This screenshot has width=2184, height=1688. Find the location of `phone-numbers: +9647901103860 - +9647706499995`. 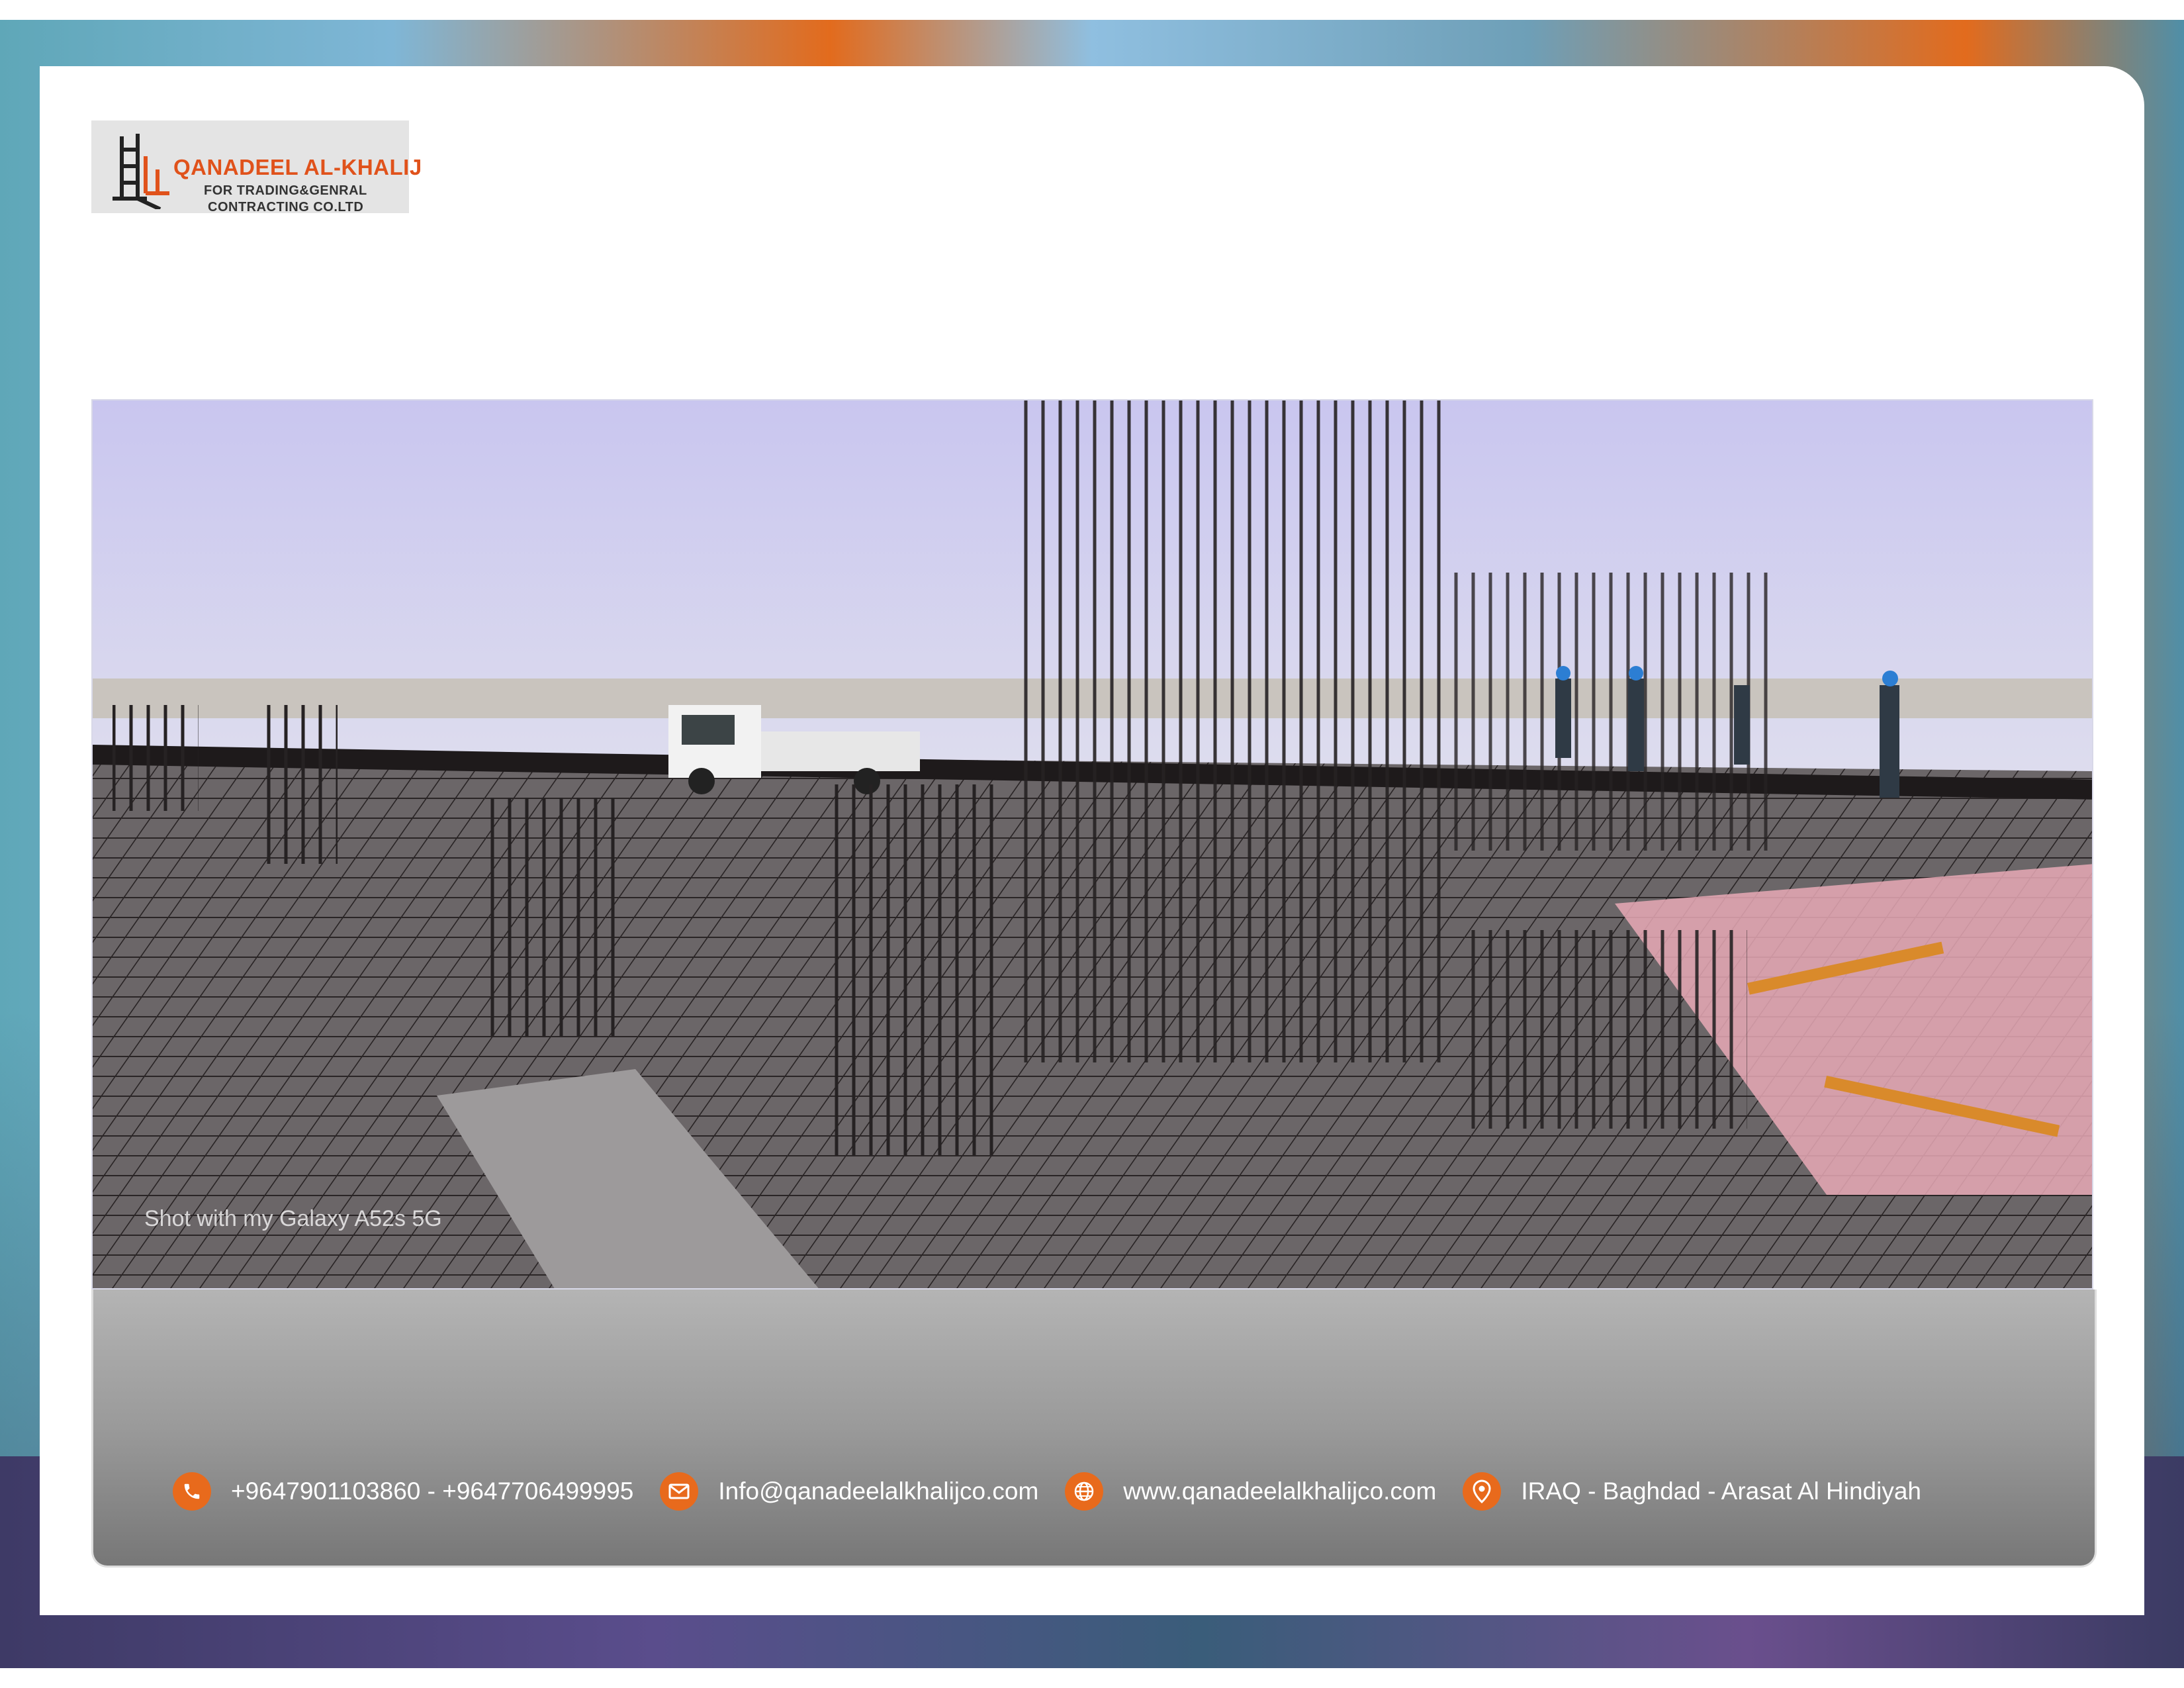

phone-numbers: +9647901103860 - +9647706499995 is located at coordinates (432, 1491).